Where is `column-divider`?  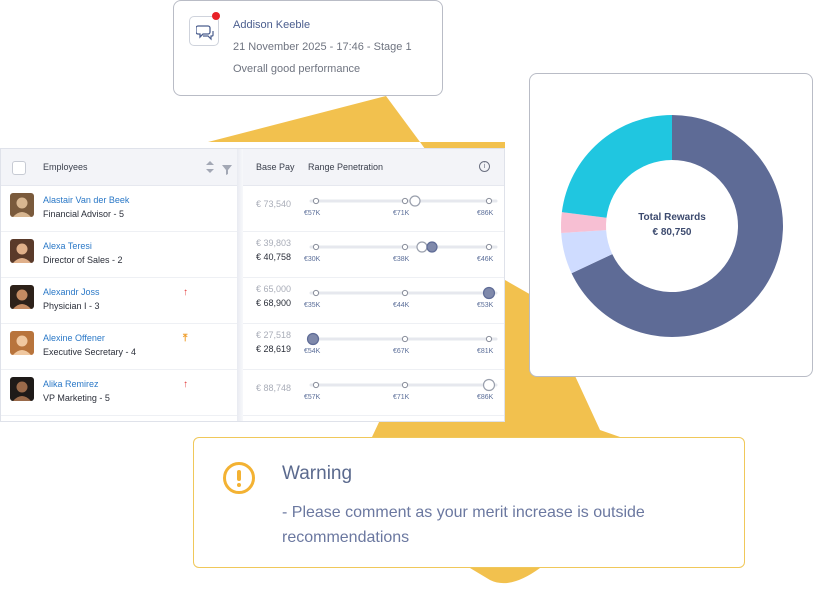 column-divider is located at coordinates (240, 285).